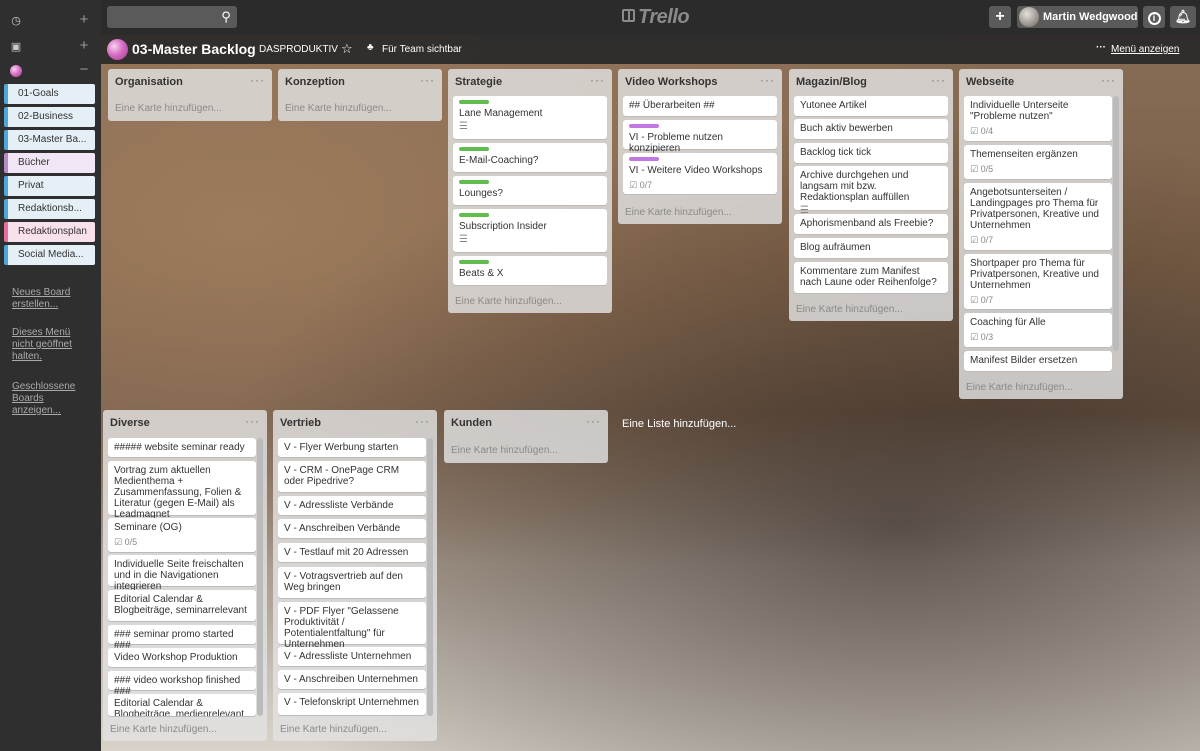 Image resolution: width=1200 pixels, height=751 pixels. Describe the element at coordinates (352, 656) in the screenshot. I see `card: V - Adressliste Unternehmen` at that location.